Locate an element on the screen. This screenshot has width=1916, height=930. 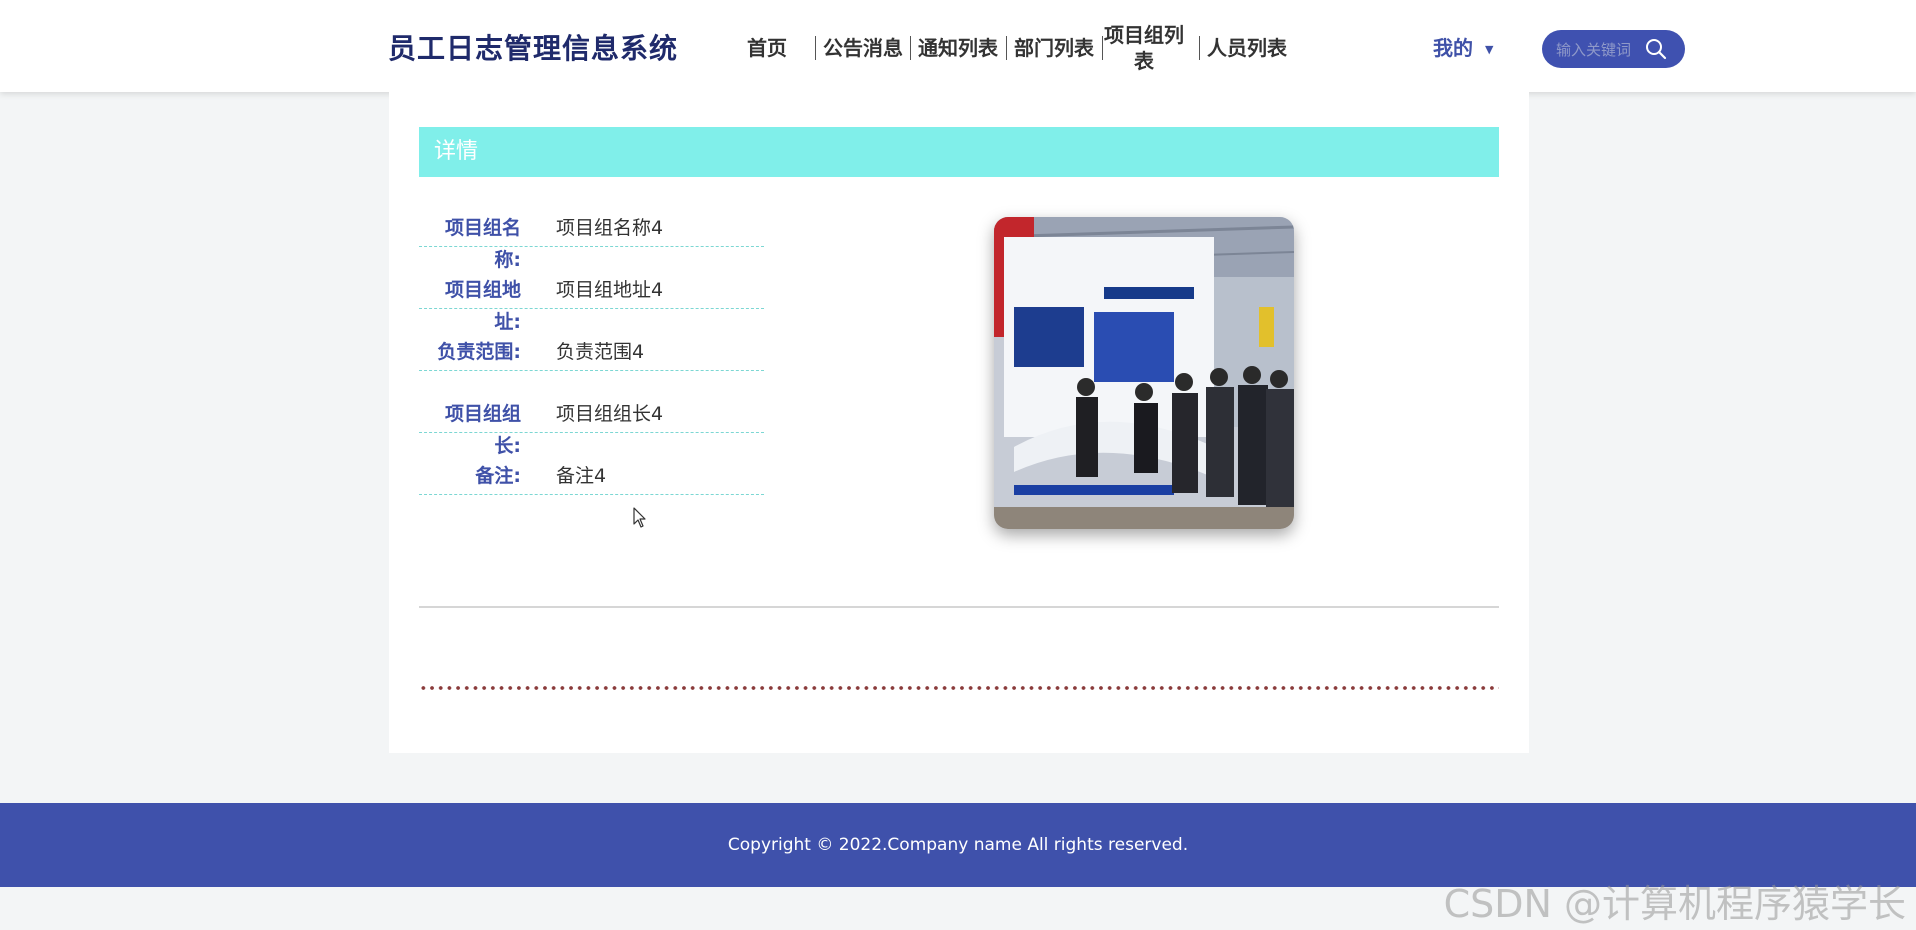
detail-section-title: 详情 is located at coordinates (959, 152).